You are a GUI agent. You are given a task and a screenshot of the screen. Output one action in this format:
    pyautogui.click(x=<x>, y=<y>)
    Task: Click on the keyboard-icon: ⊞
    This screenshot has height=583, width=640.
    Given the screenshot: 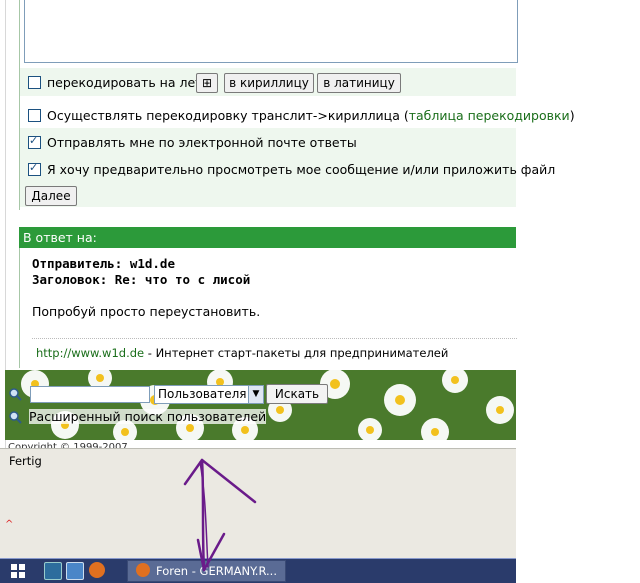 What is the action you would take?
    pyautogui.click(x=207, y=83)
    